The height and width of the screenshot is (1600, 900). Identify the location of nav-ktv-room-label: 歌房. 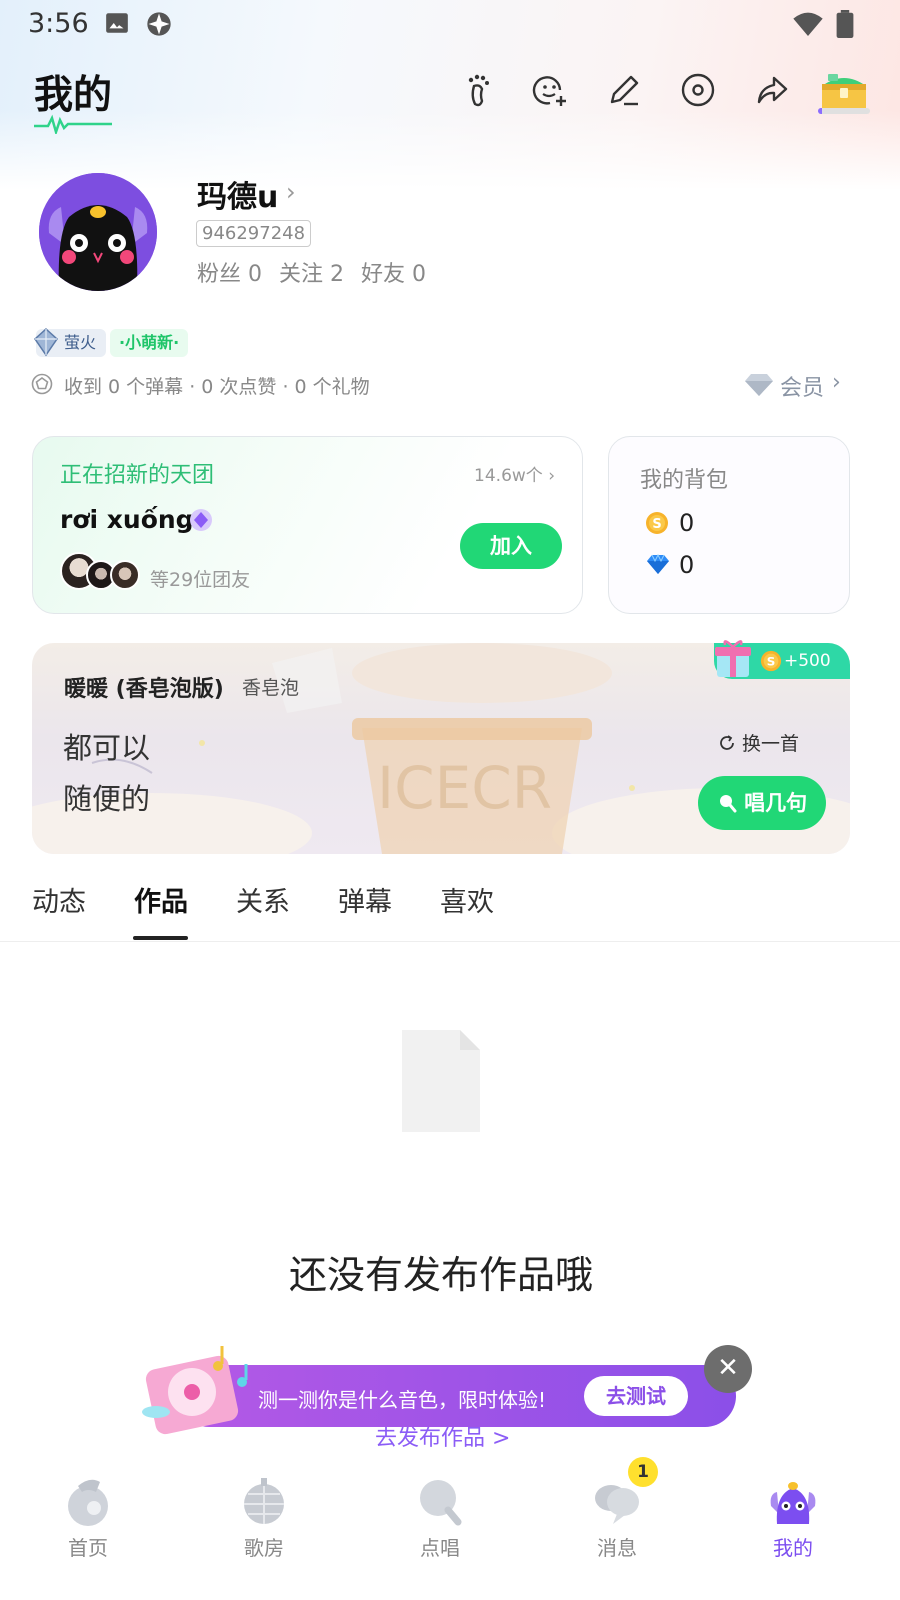
(264, 1548).